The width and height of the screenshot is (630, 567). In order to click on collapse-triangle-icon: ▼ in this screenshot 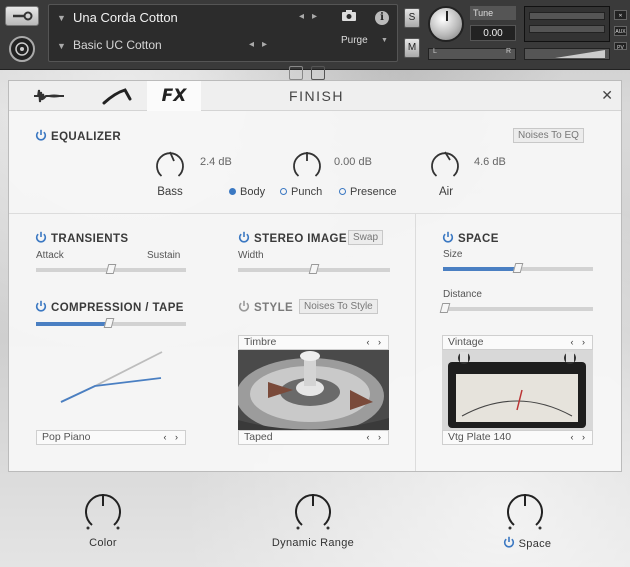, I will do `click(61, 18)`.